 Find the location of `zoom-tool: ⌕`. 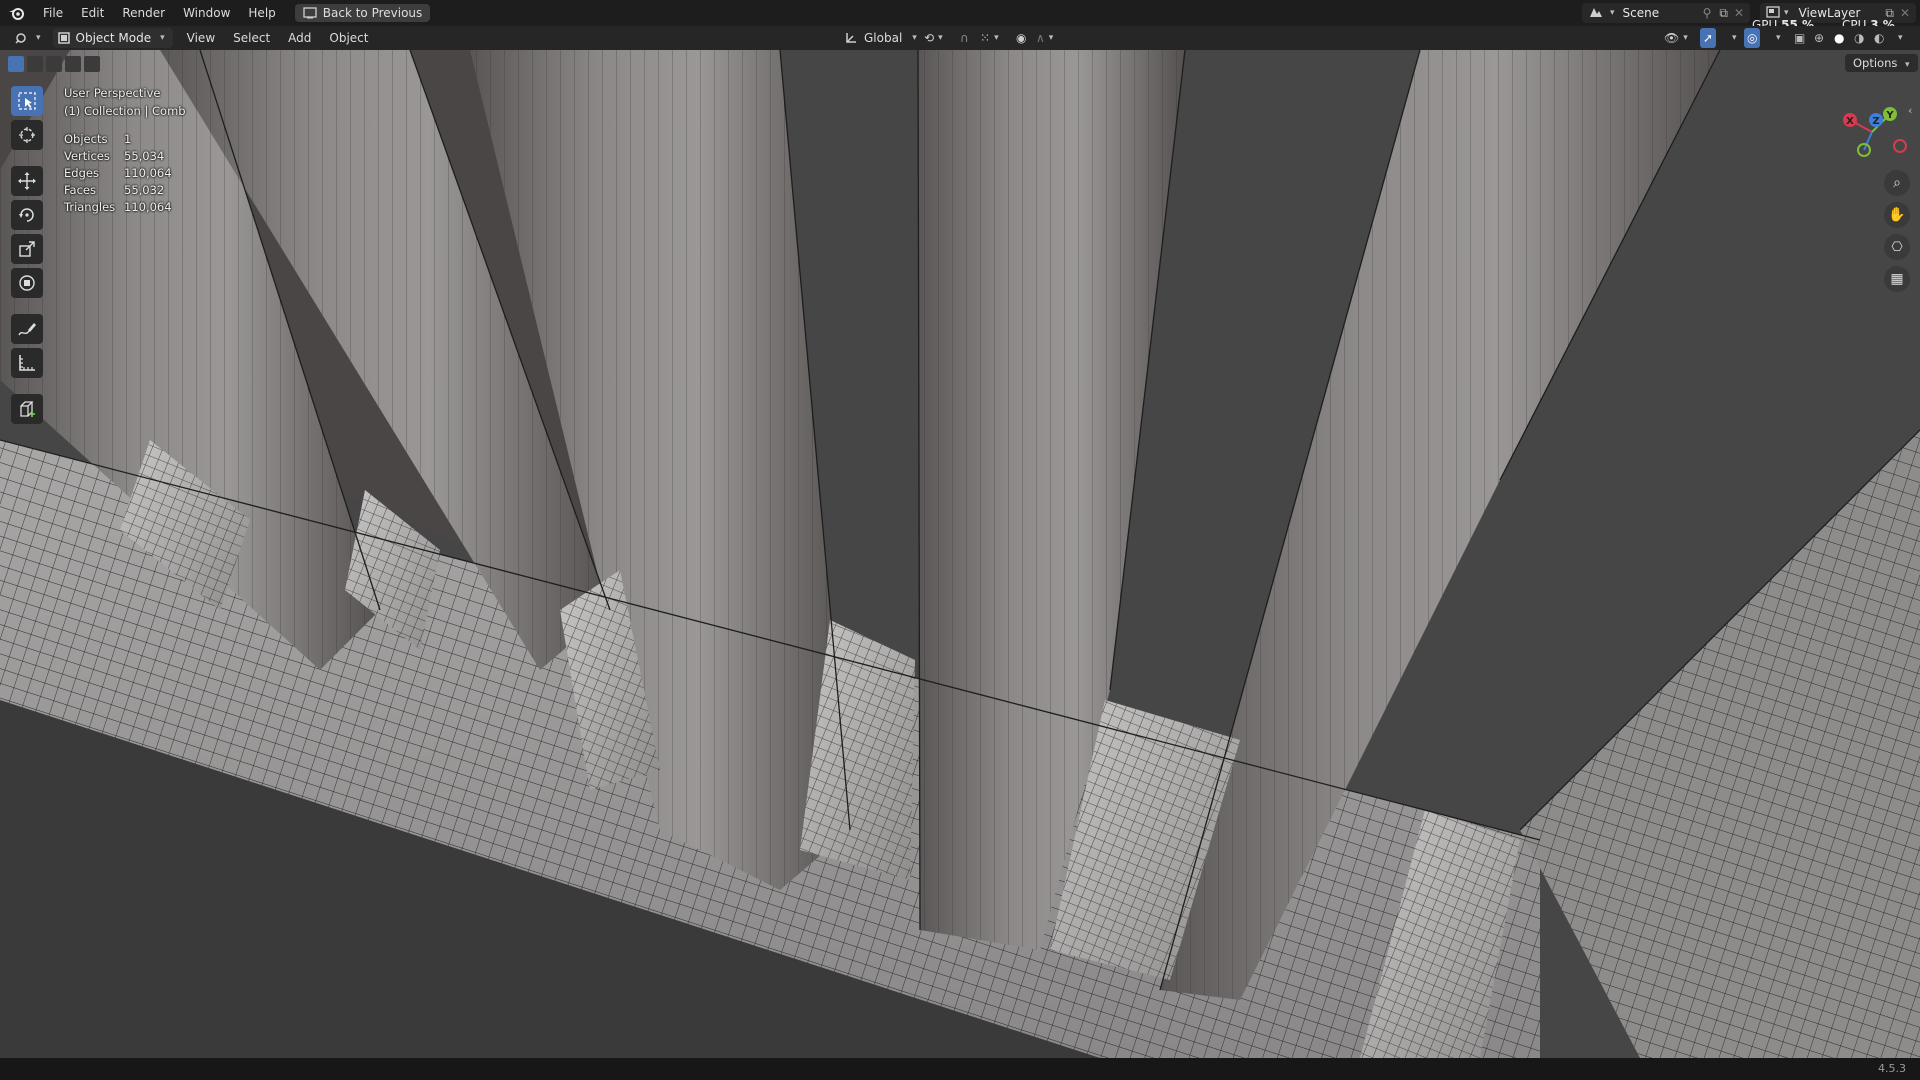

zoom-tool: ⌕ is located at coordinates (1897, 183).